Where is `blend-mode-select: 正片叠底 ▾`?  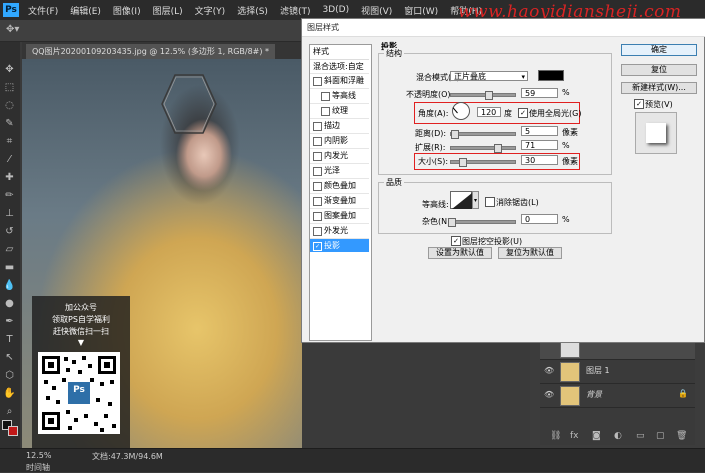
blend-mode-select: 正片叠底 ▾ is located at coordinates (489, 76).